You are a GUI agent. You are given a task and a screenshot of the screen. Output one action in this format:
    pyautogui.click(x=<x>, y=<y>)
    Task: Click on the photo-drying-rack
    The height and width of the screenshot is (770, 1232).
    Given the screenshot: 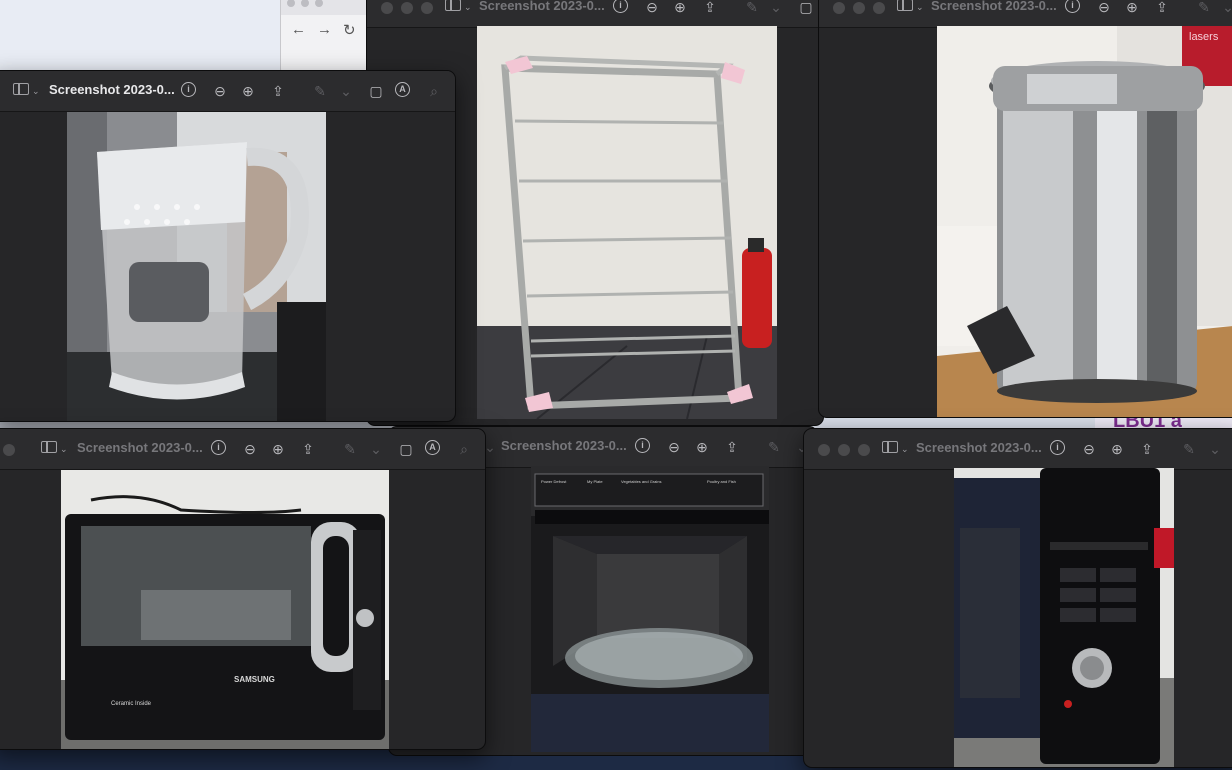 What is the action you would take?
    pyautogui.click(x=627, y=222)
    